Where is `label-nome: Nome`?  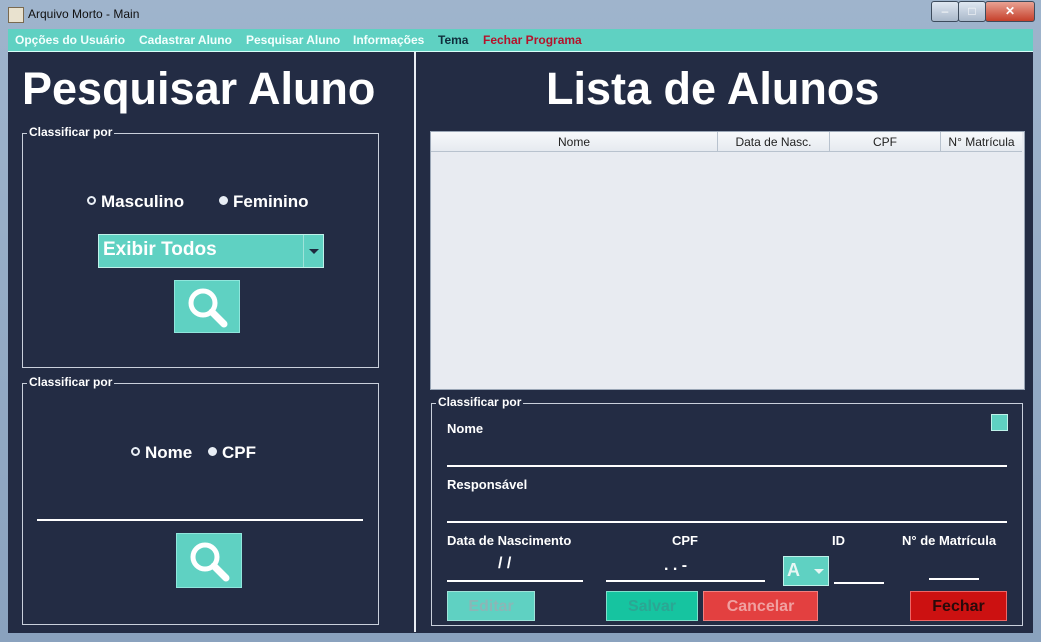 label-nome: Nome is located at coordinates (465, 428).